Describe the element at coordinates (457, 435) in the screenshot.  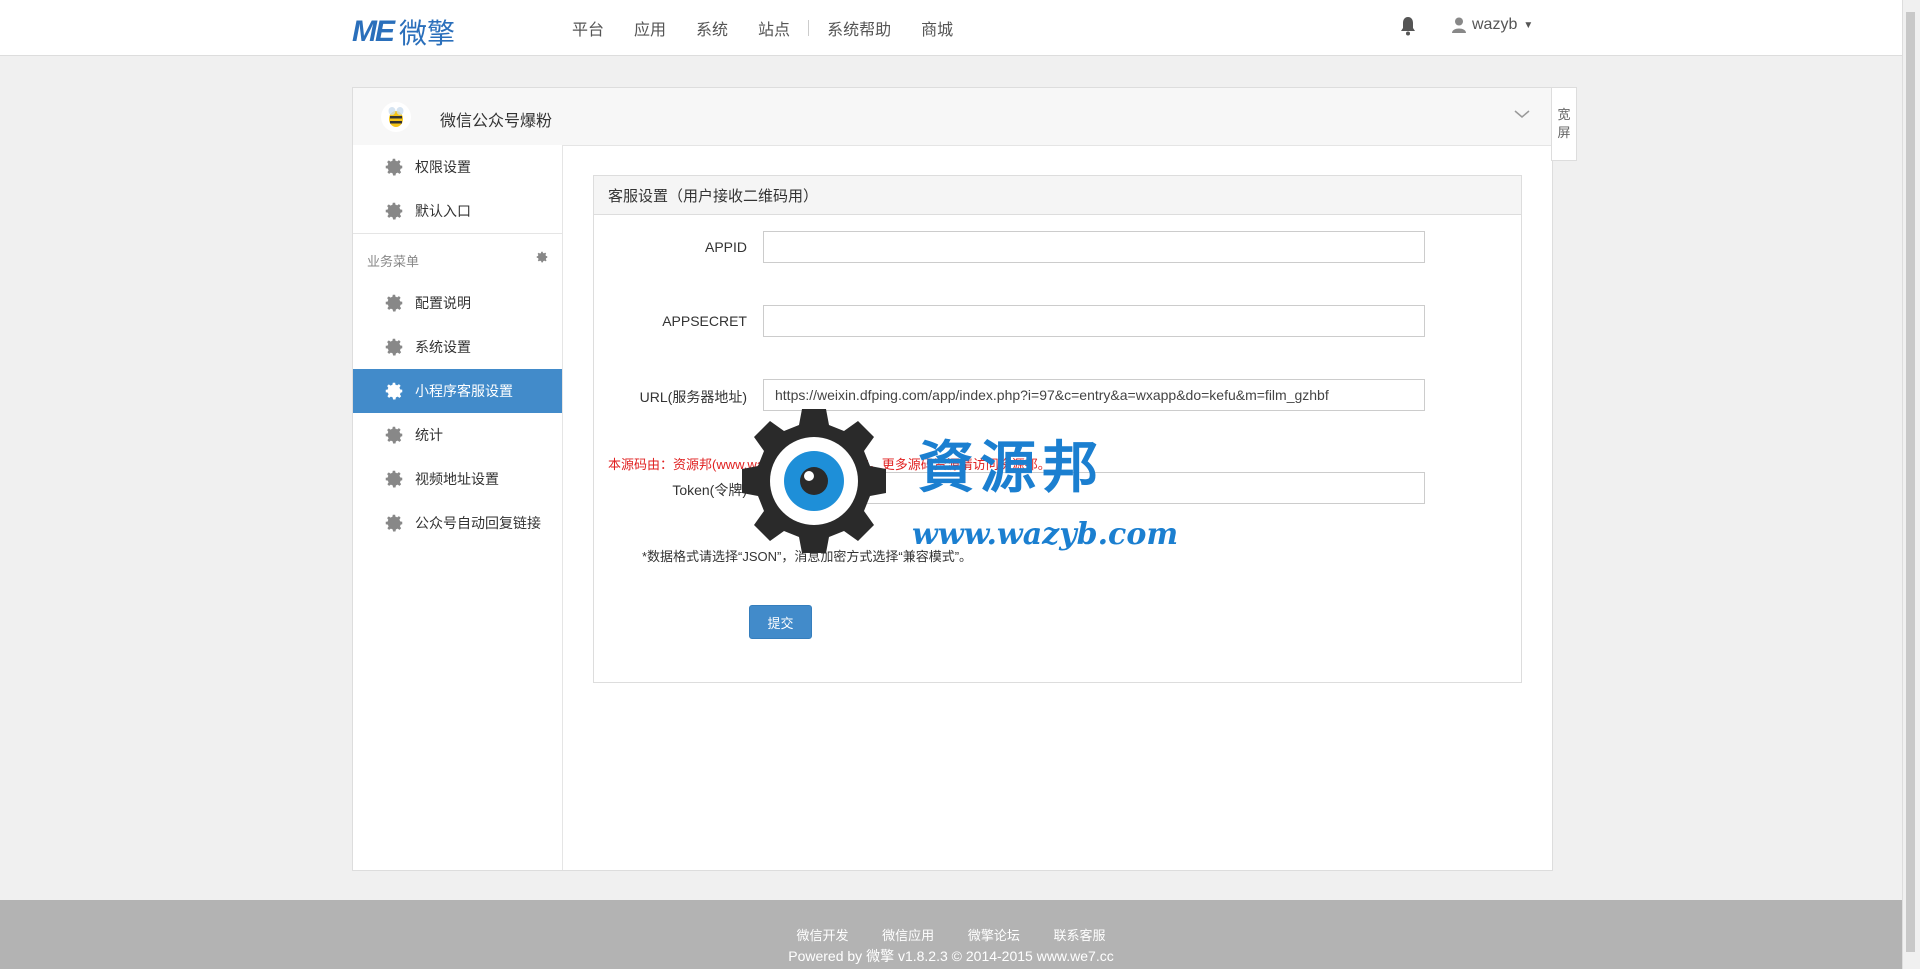
I see `sidebar-item-statistics: 统计` at that location.